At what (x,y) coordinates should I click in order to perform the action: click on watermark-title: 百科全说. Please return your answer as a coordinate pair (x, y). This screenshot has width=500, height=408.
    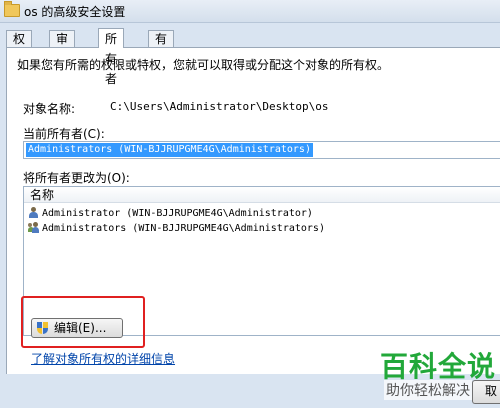
    Looking at the image, I should click on (438, 366).